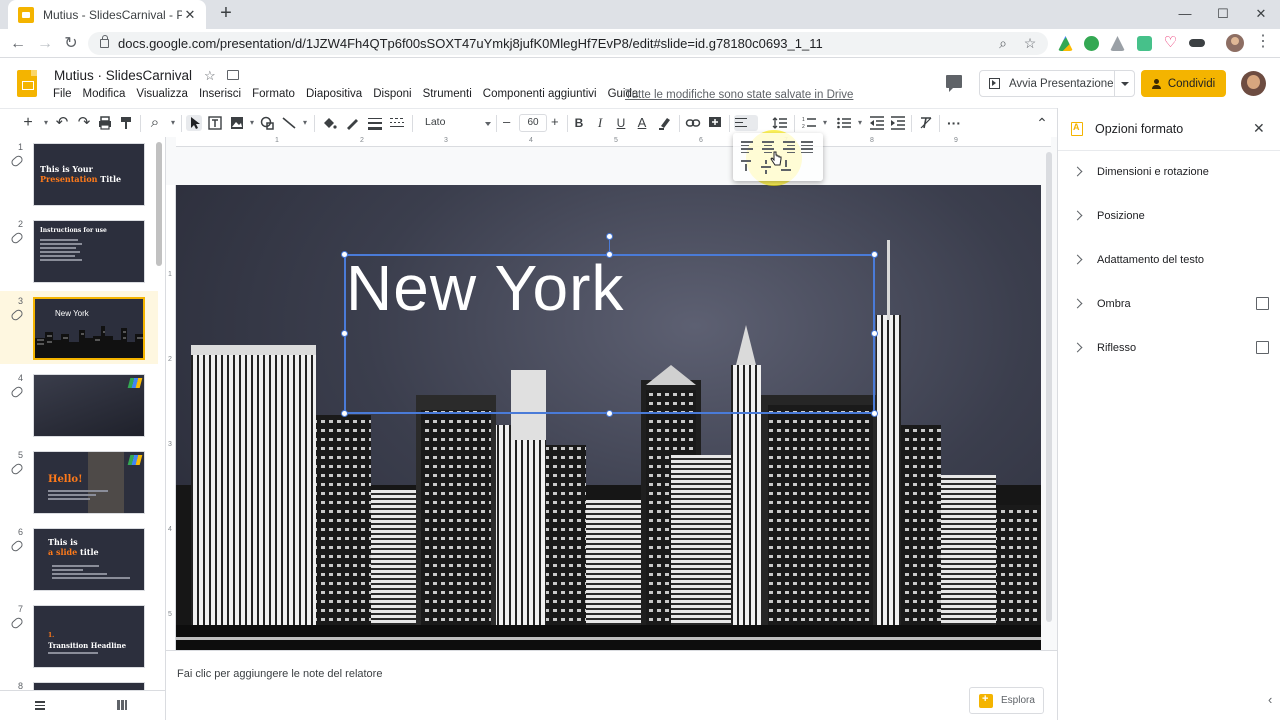 The height and width of the screenshot is (720, 1280). Describe the element at coordinates (1235, 43) in the screenshot. I see `browser-profile-avatar` at that location.